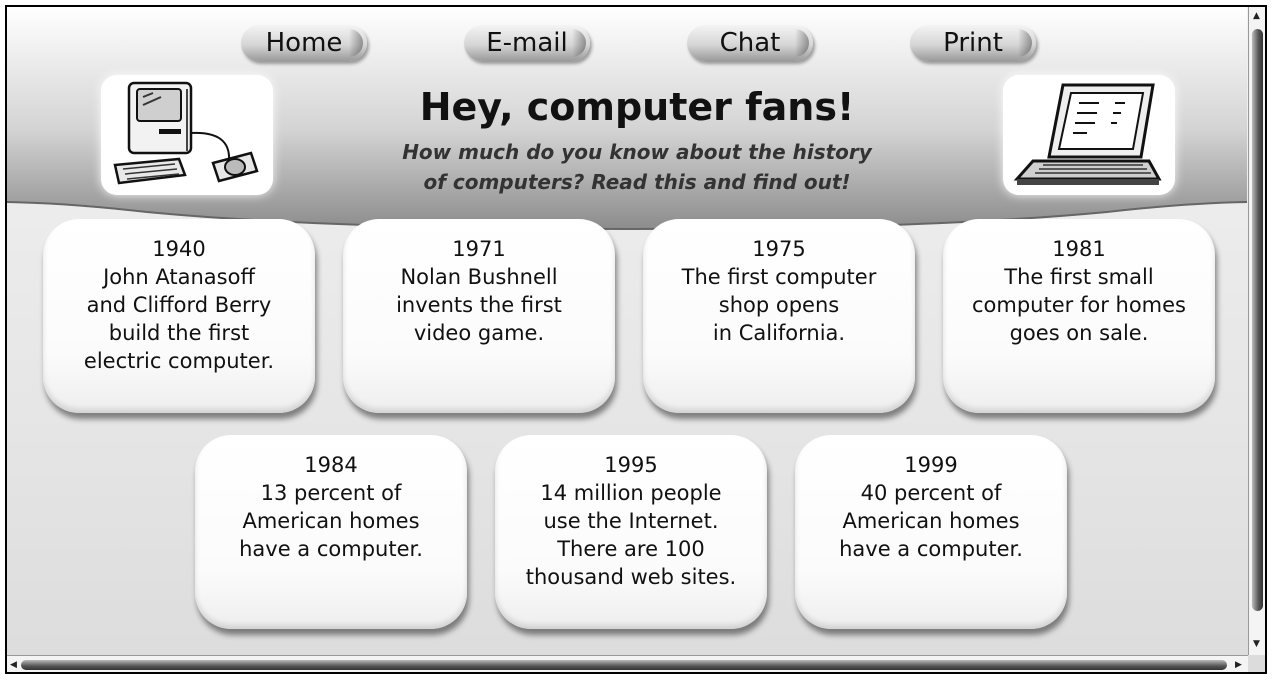  Describe the element at coordinates (179, 305) in the screenshot. I see `card-text: and Clifford Berry` at that location.